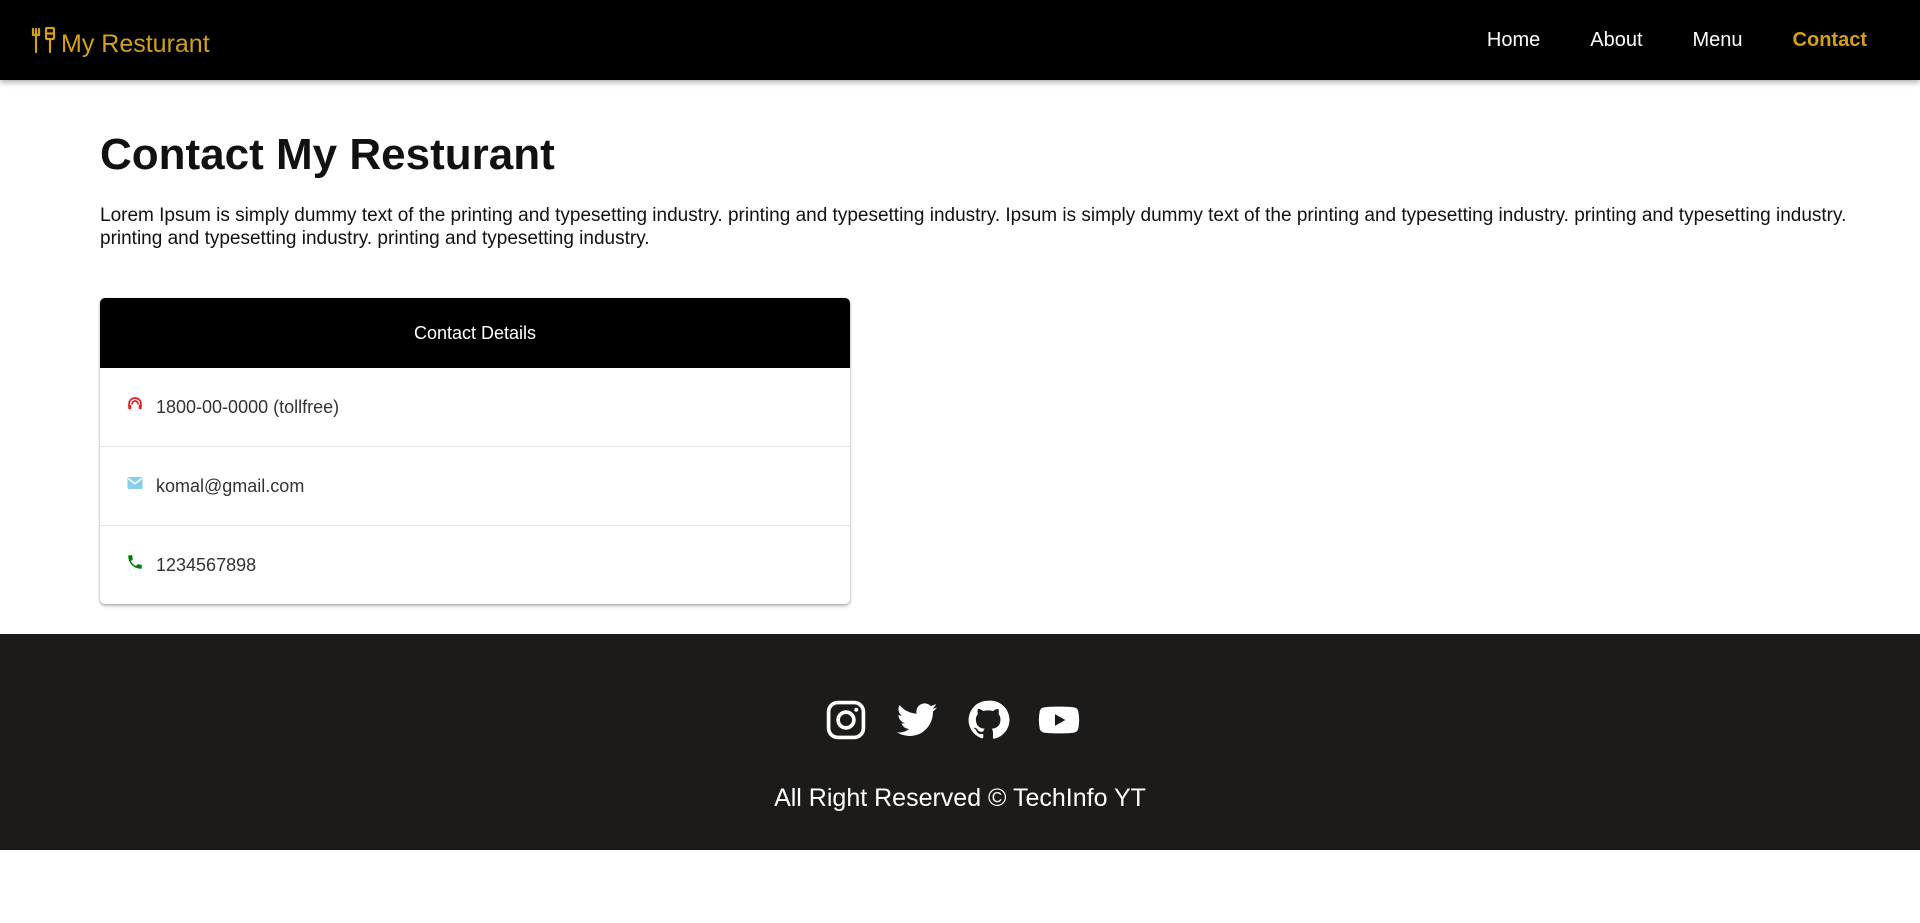 The image size is (1920, 923). I want to click on github-icon, so click(987, 719).